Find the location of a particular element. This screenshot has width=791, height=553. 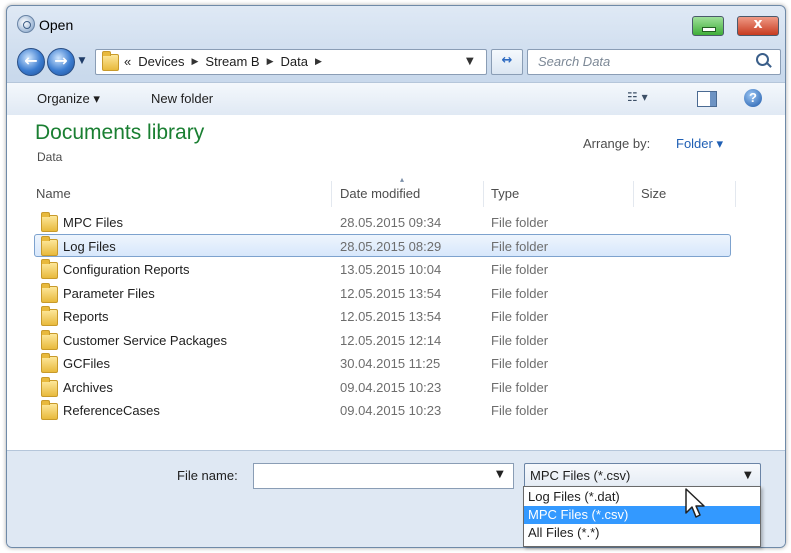

file-name: GCFiles is located at coordinates (86, 363).